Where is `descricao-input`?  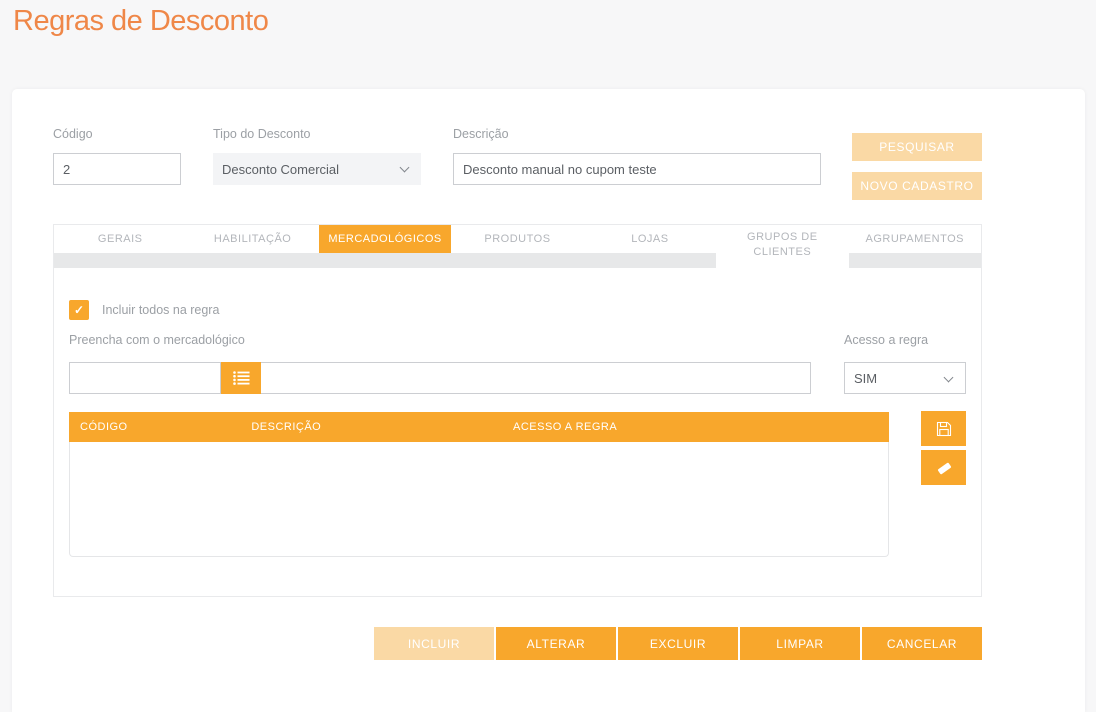
descricao-input is located at coordinates (637, 169).